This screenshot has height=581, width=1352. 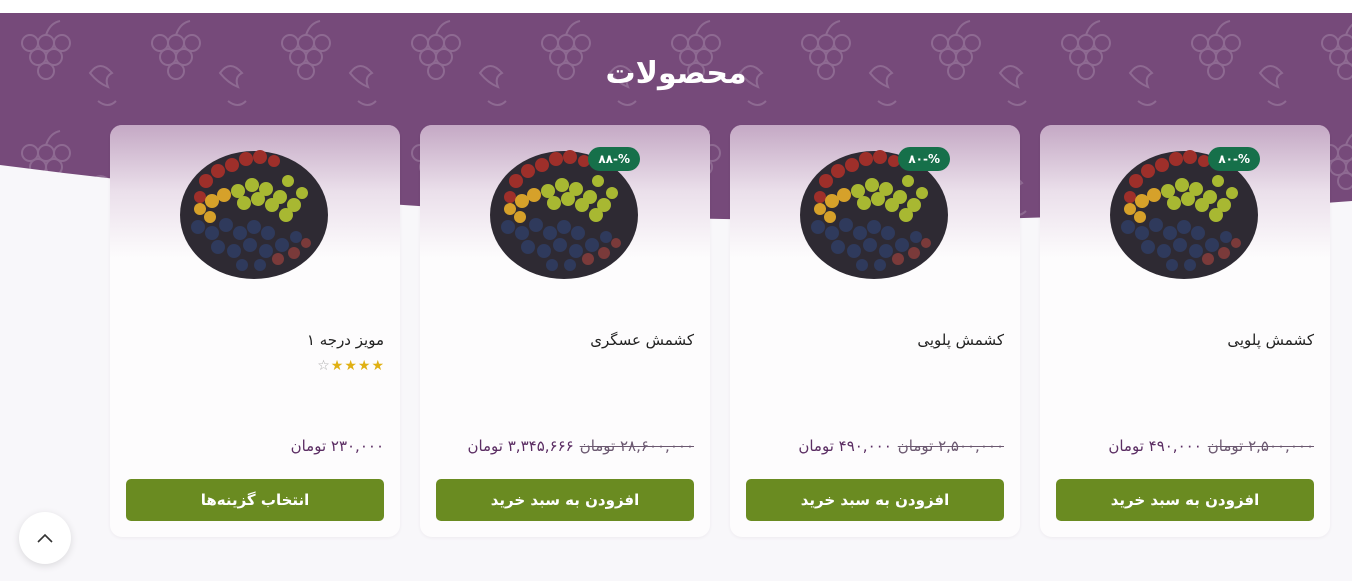 What do you see at coordinates (255, 500) in the screenshot?
I see `select-options-button: انتخاب گزینه‌ها` at bounding box center [255, 500].